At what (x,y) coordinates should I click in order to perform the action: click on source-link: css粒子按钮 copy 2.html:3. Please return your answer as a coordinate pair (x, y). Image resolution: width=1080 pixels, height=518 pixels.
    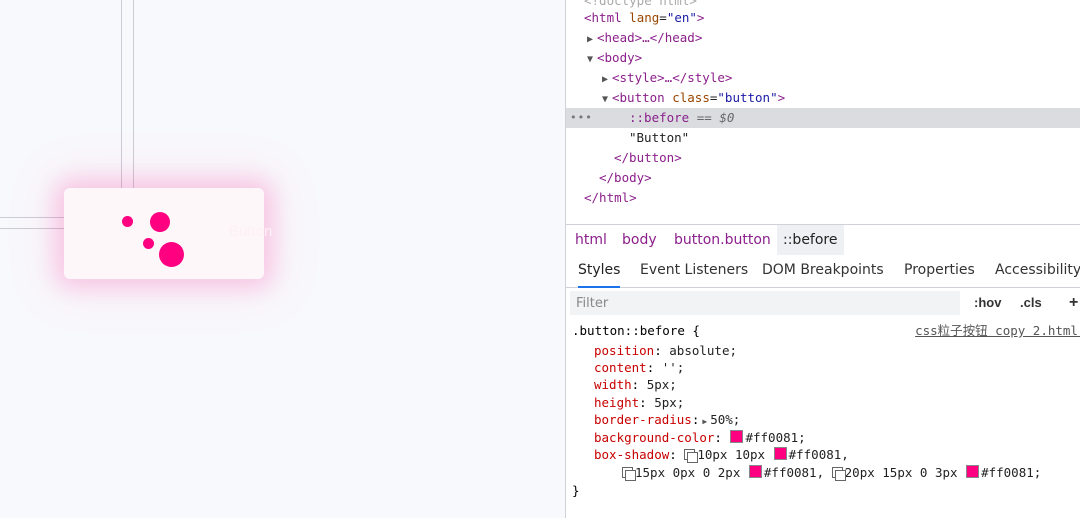
    Looking at the image, I should click on (997, 331).